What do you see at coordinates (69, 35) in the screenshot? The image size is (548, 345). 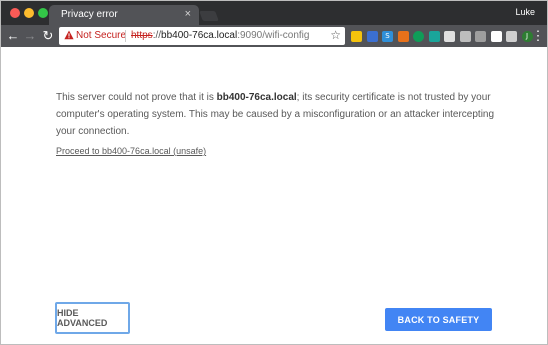 I see `warning-triangle-icon` at bounding box center [69, 35].